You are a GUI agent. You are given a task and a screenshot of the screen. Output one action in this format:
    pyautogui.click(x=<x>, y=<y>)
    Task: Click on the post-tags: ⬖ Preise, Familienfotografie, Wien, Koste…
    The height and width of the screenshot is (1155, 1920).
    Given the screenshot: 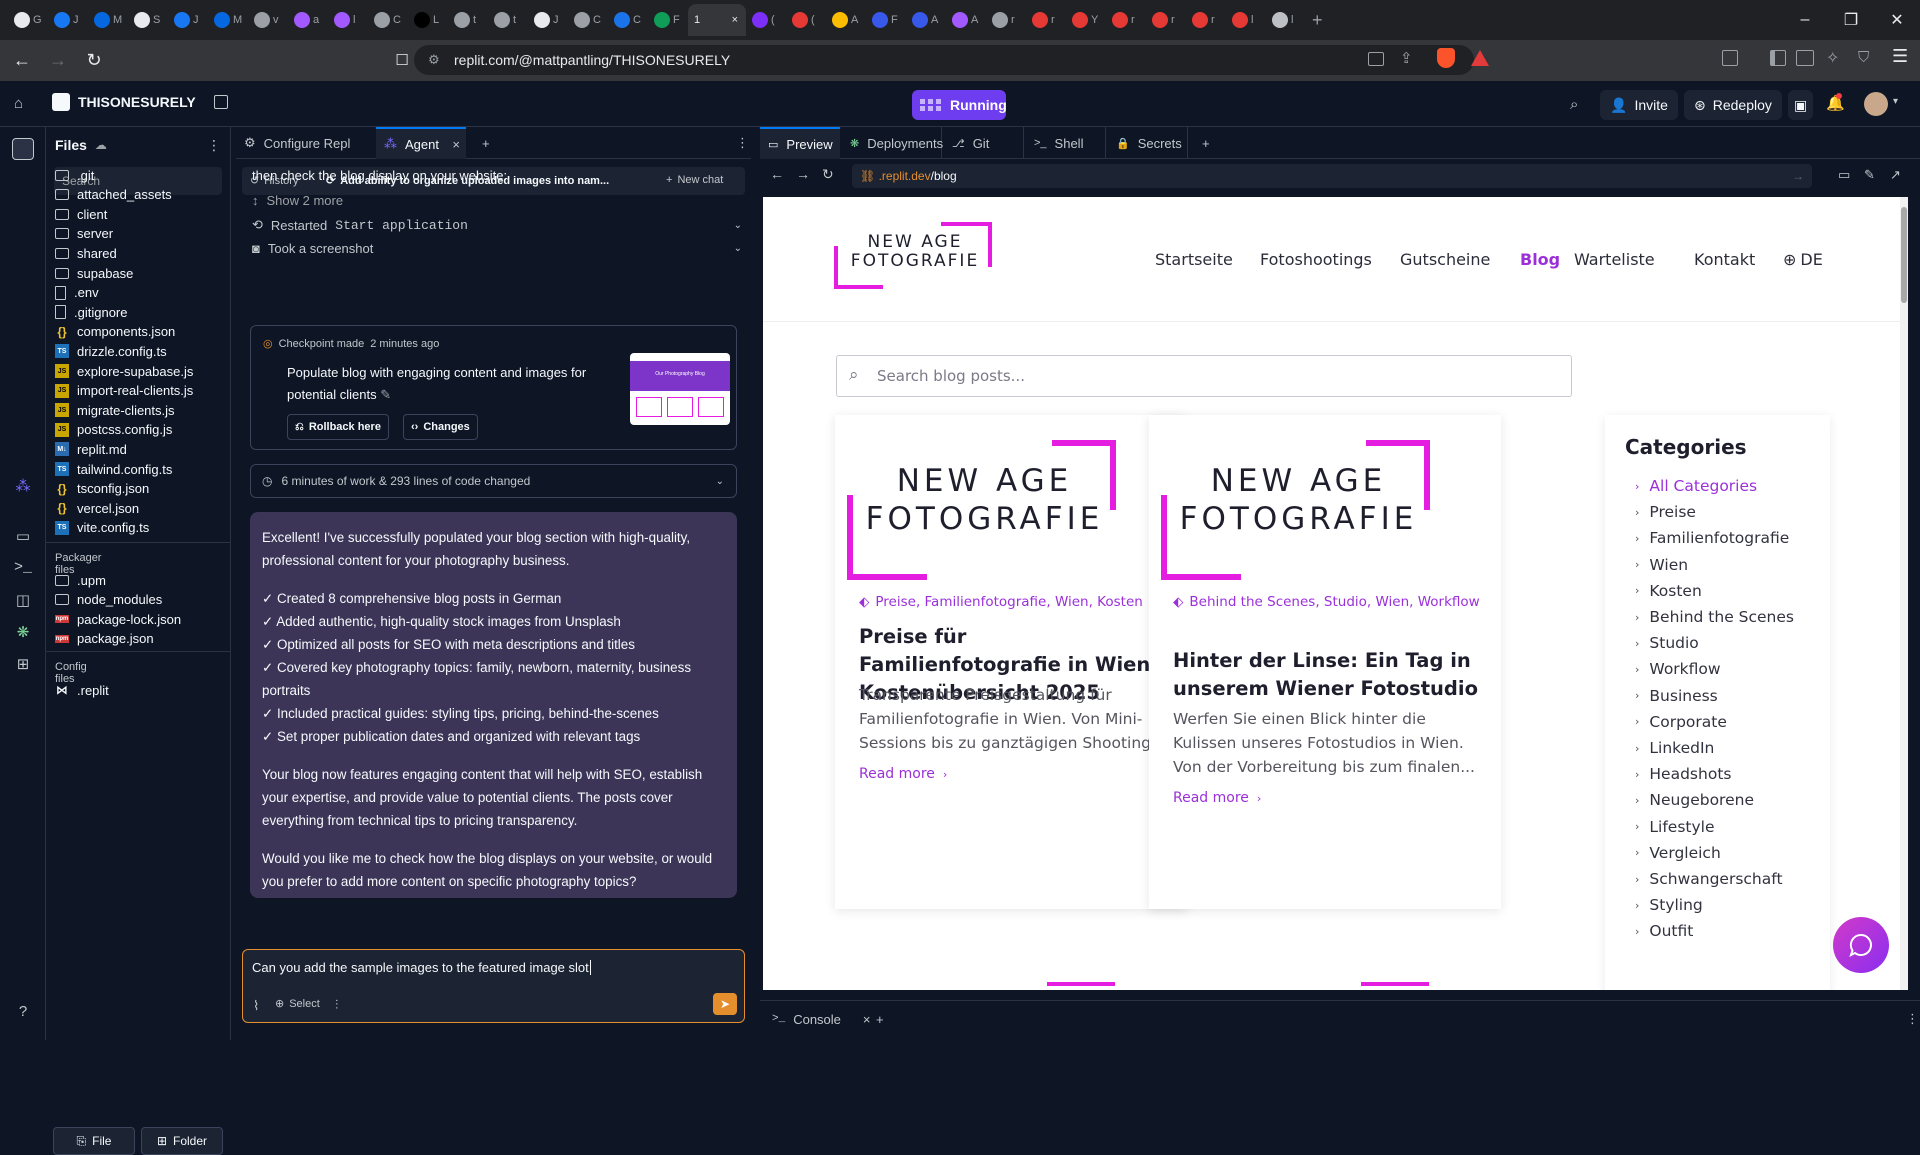 What is the action you would take?
    pyautogui.click(x=1014, y=602)
    